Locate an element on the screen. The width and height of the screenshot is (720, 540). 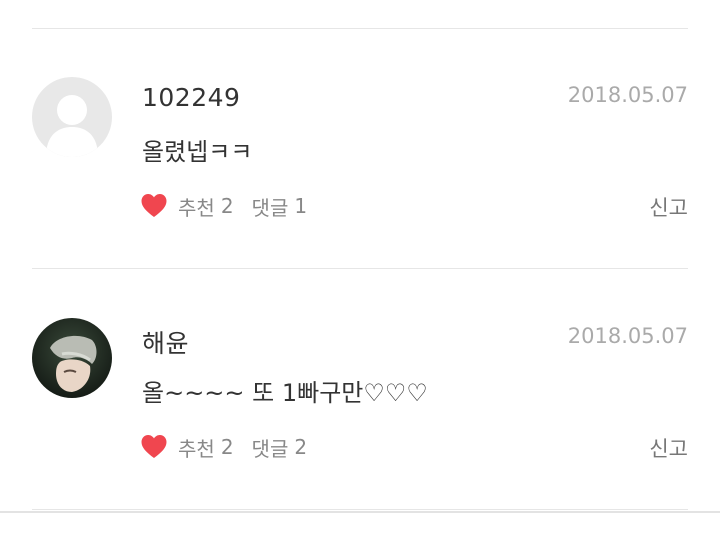
comment-actions: 추천 2 댓글 2 is located at coordinates (223, 447).